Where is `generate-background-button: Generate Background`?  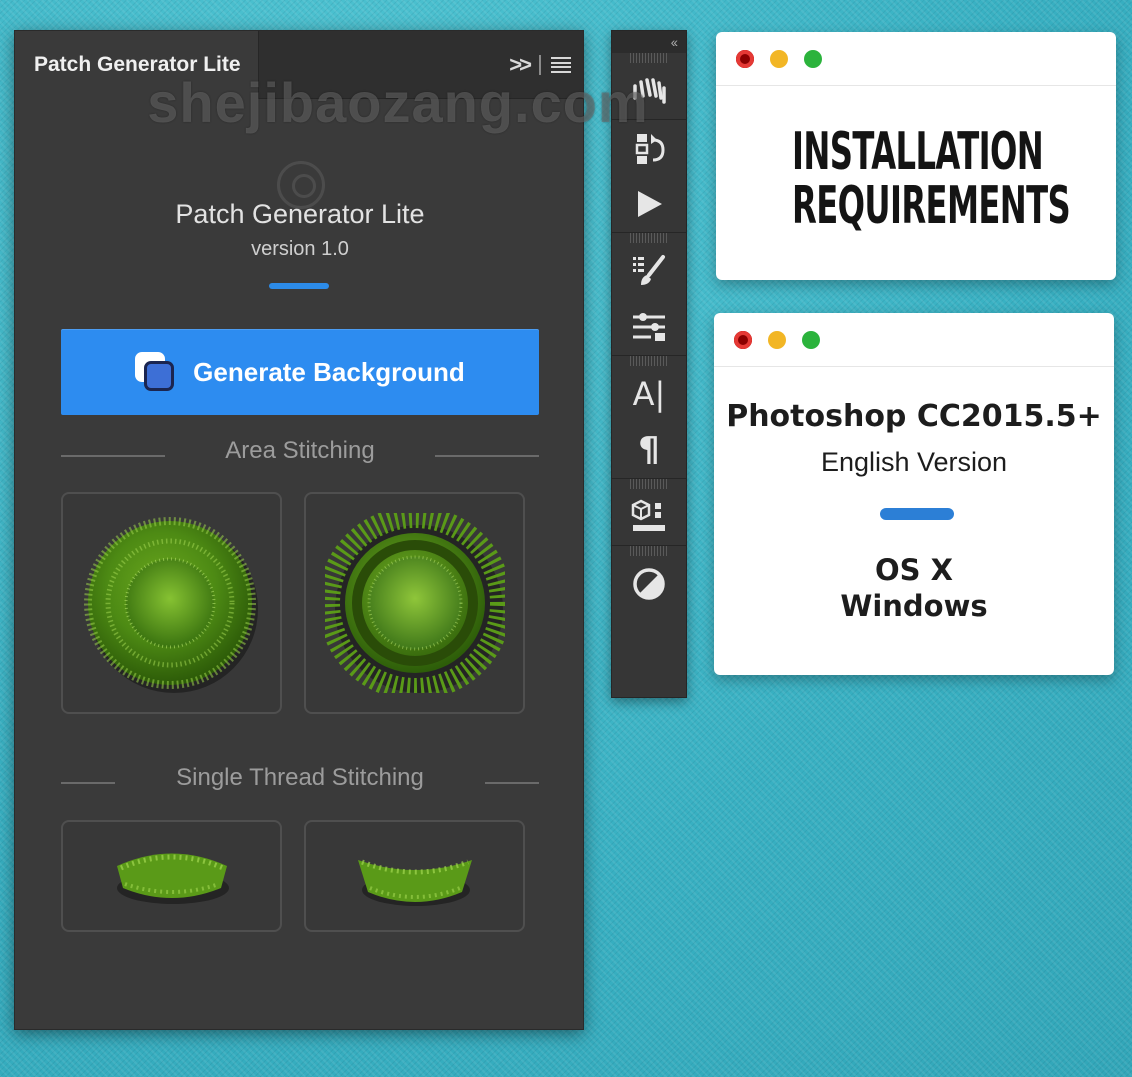
generate-background-button: Generate Background is located at coordinates (300, 372).